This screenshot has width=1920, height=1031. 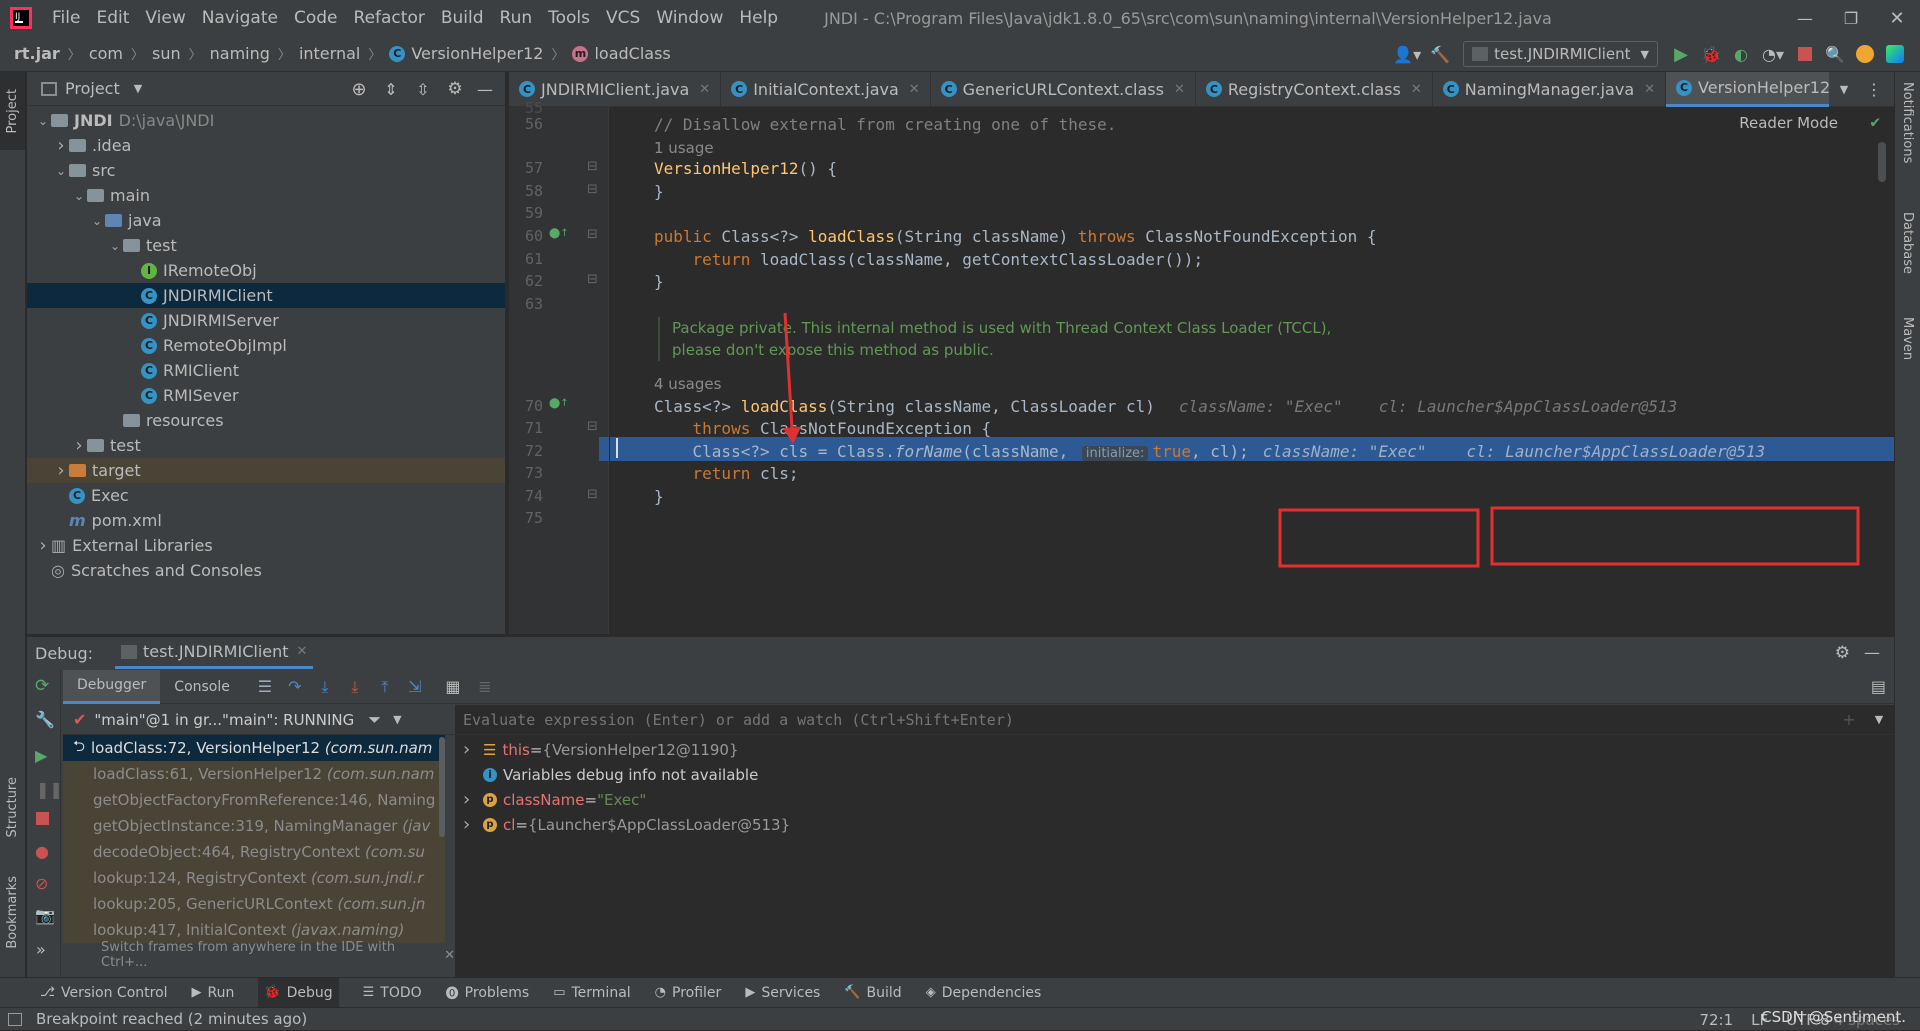 What do you see at coordinates (1907, 257) in the screenshot?
I see `database-tool-button: Database` at bounding box center [1907, 257].